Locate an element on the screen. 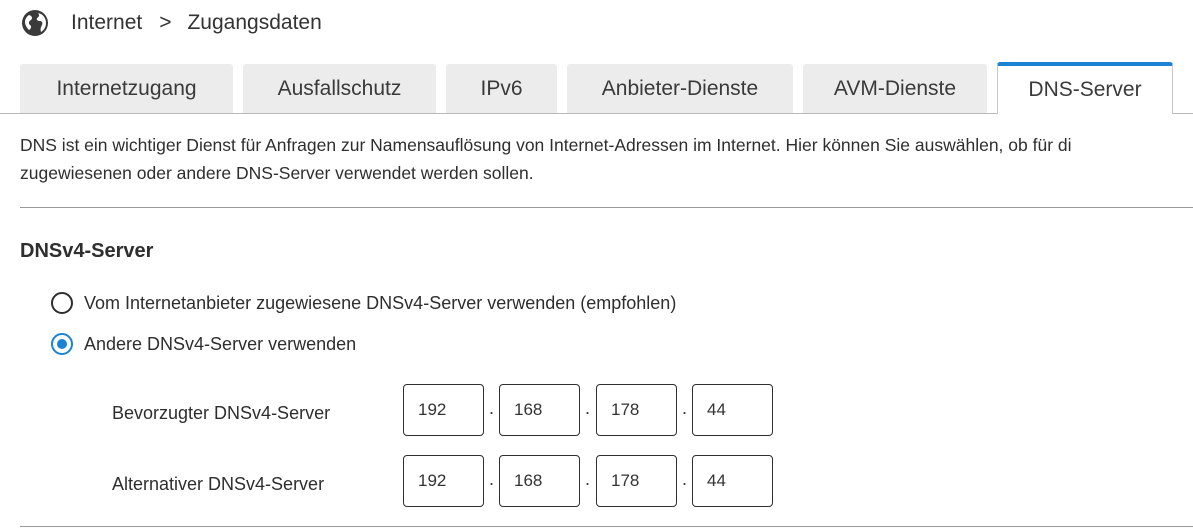 Image resolution: width=1193 pixels, height=530 pixels. preferred-dns-row: Bevorzugter DNSv4-Server . . . is located at coordinates (452, 410).